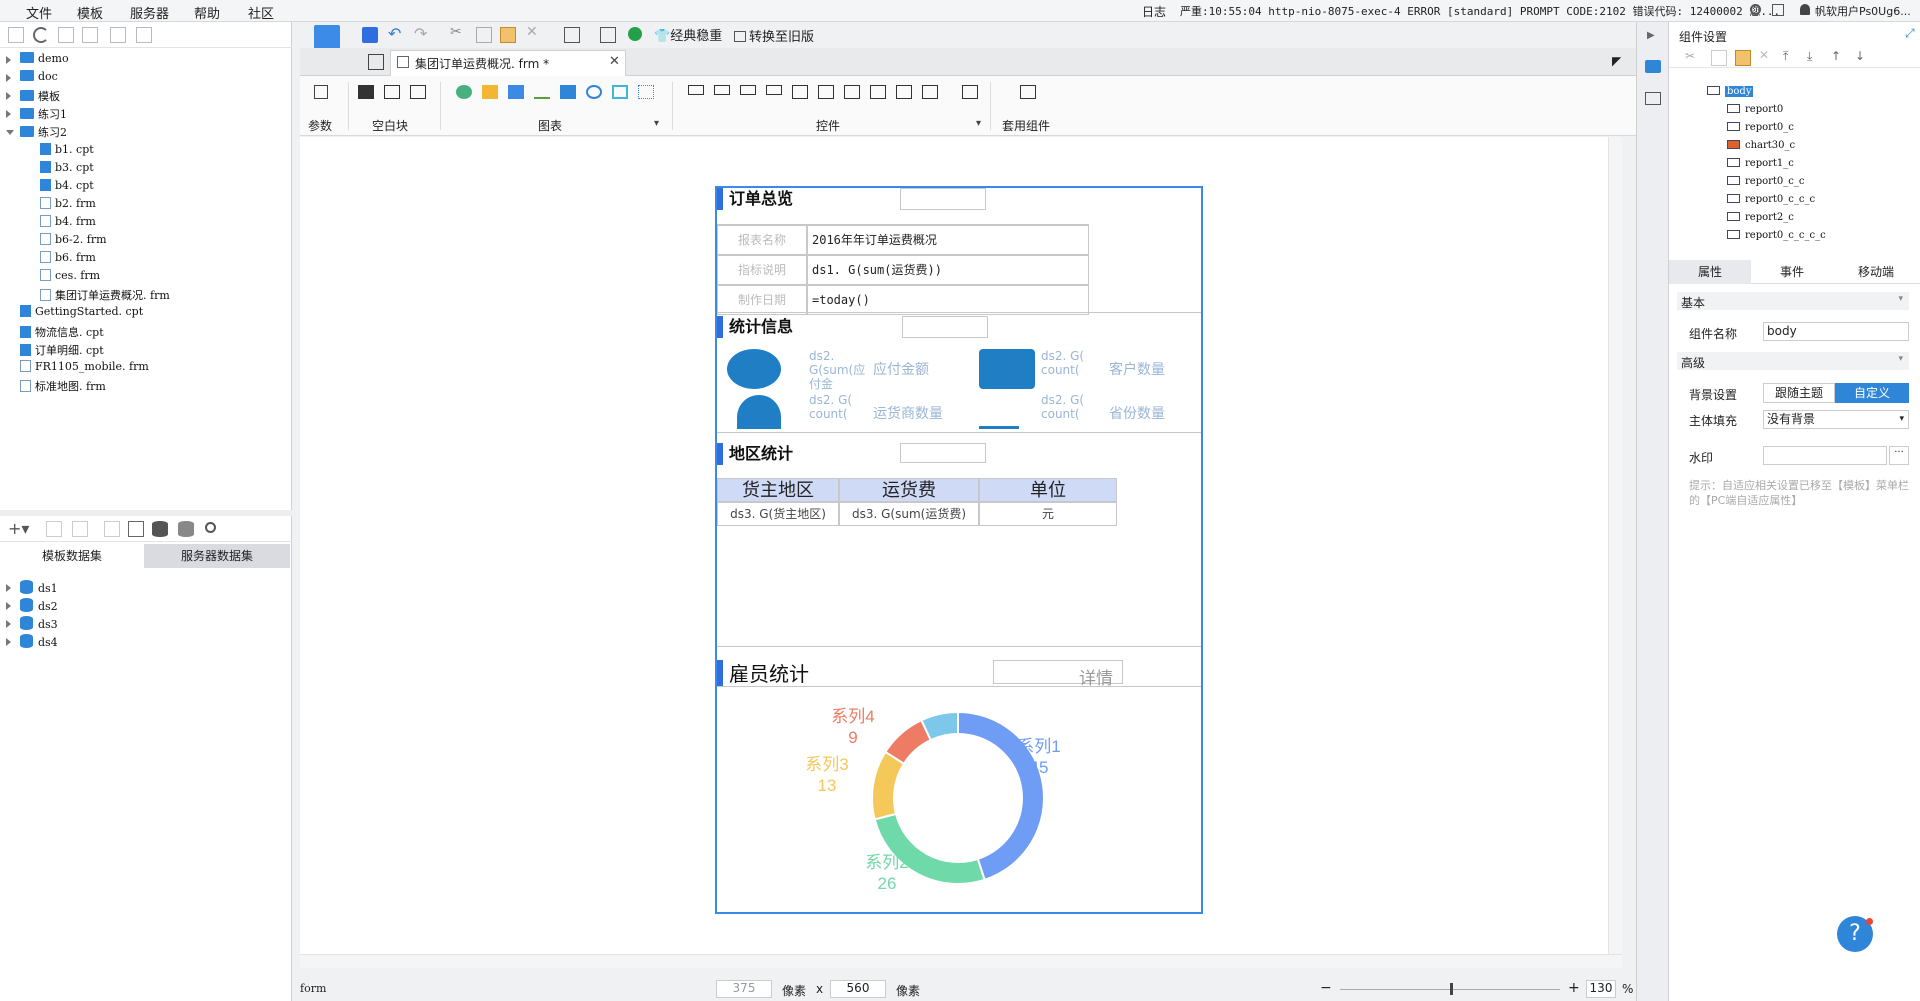 The width and height of the screenshot is (1920, 1001). Describe the element at coordinates (207, 12) in the screenshot. I see `menu-help: 帮助` at that location.